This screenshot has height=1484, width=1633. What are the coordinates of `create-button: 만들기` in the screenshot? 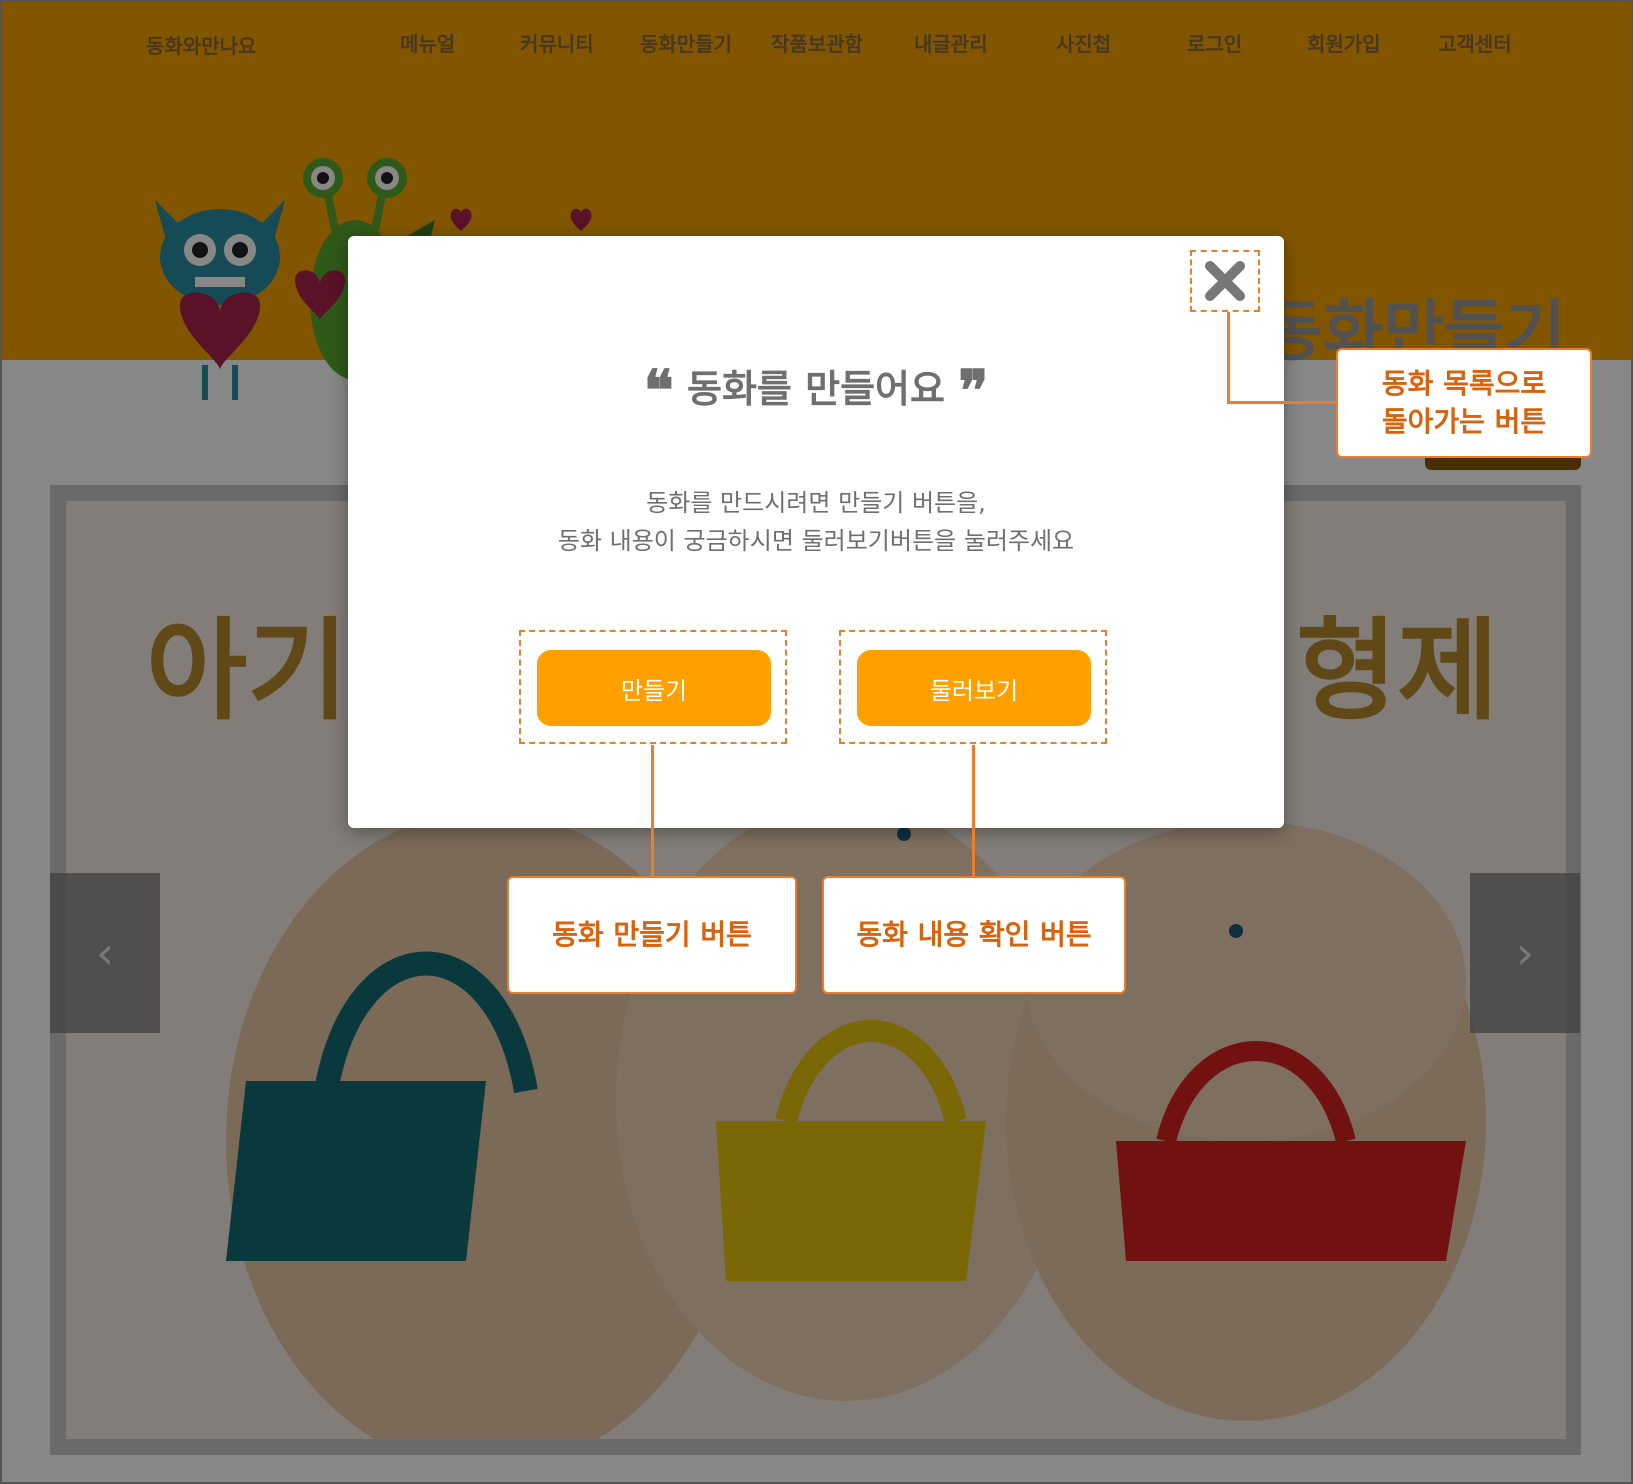 It's located at (654, 688).